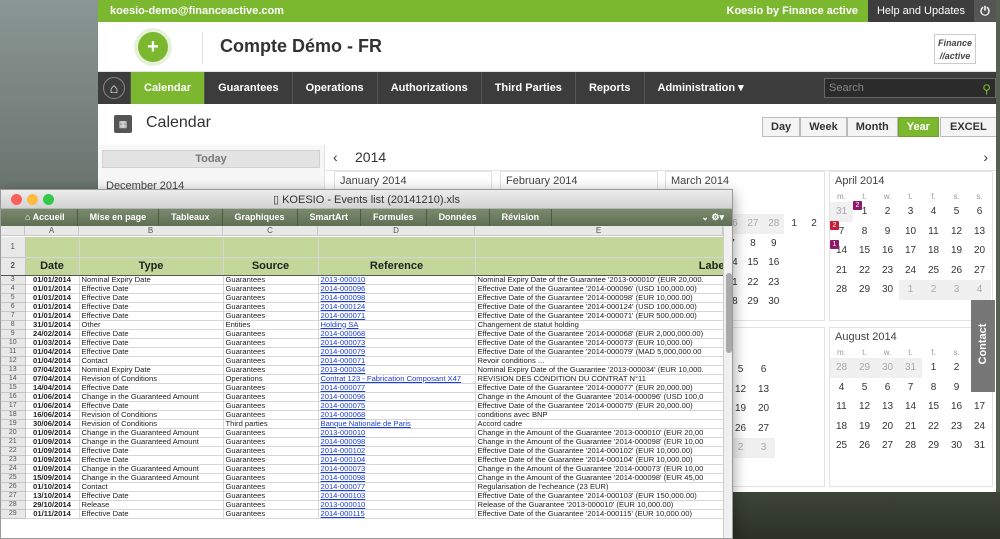 The image size is (1000, 539). What do you see at coordinates (52, 514) in the screenshot?
I see `cell-date: 01/11/2014` at bounding box center [52, 514].